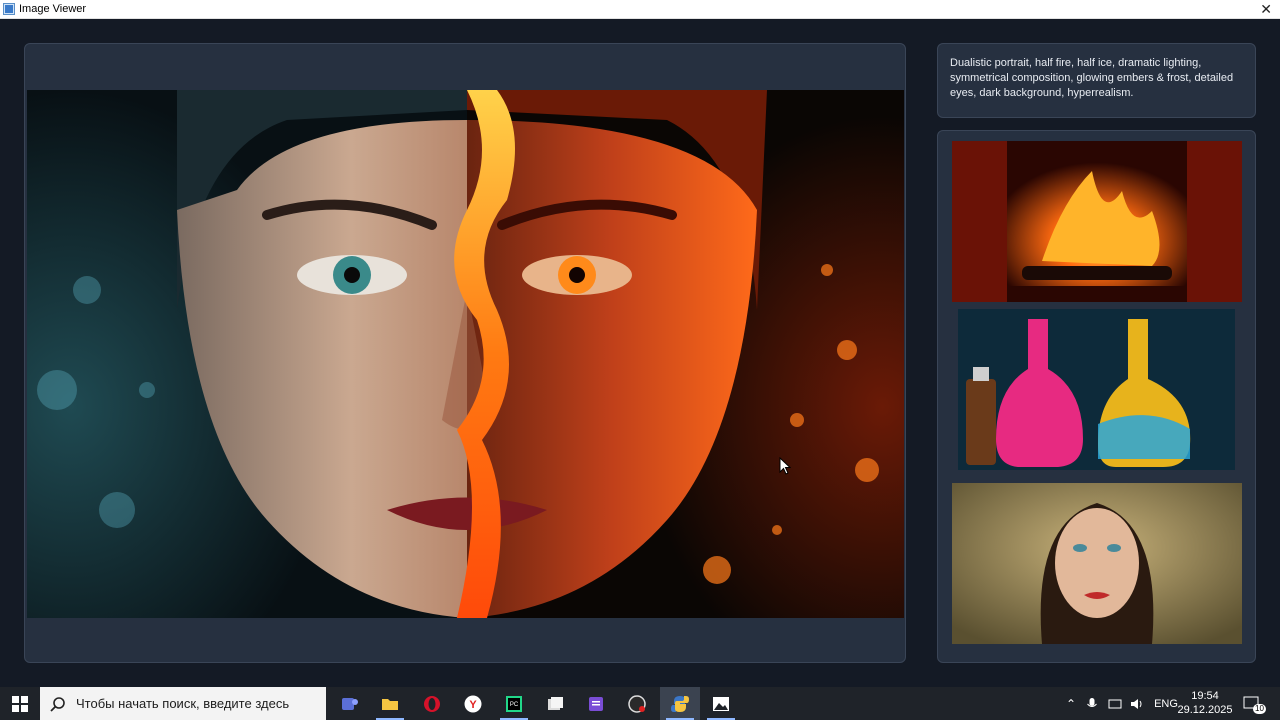 The image size is (1280, 720). Describe the element at coordinates (721, 703) in the screenshot. I see `photos-icon` at that location.